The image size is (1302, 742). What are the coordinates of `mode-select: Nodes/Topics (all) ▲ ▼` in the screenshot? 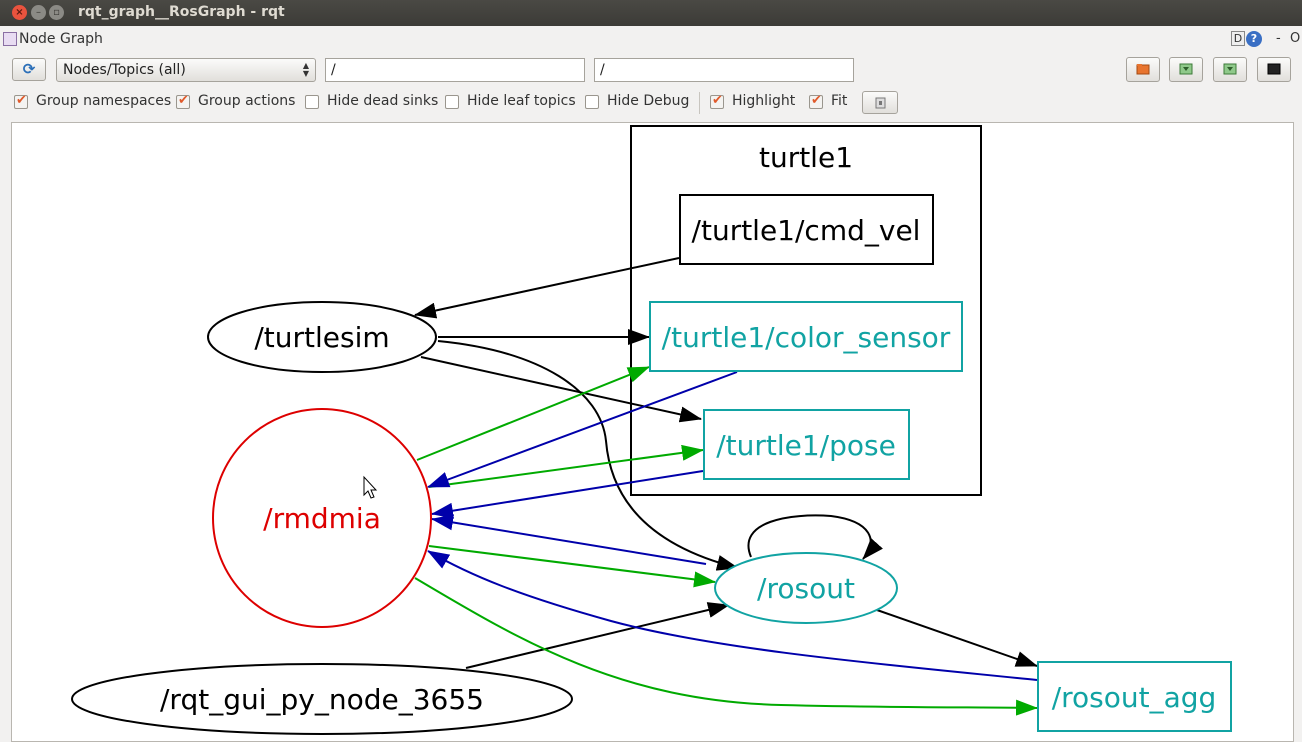 It's located at (186, 70).